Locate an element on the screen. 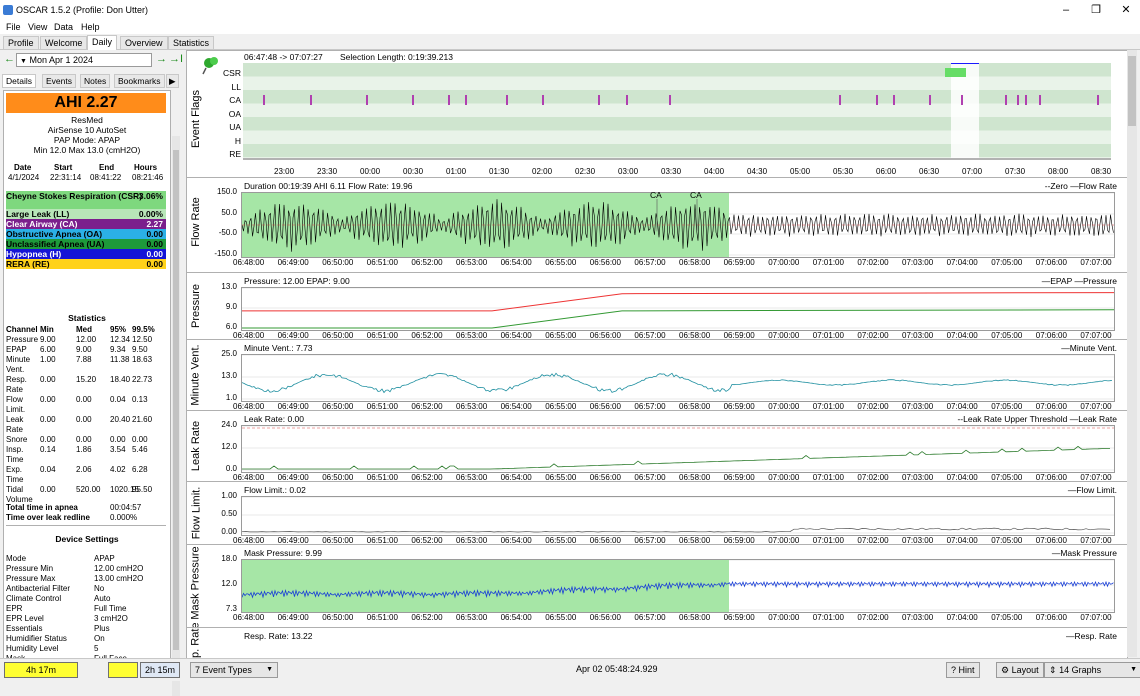 The height and width of the screenshot is (696, 1140). flow-ytick: 150.0 is located at coordinates (226, 191).